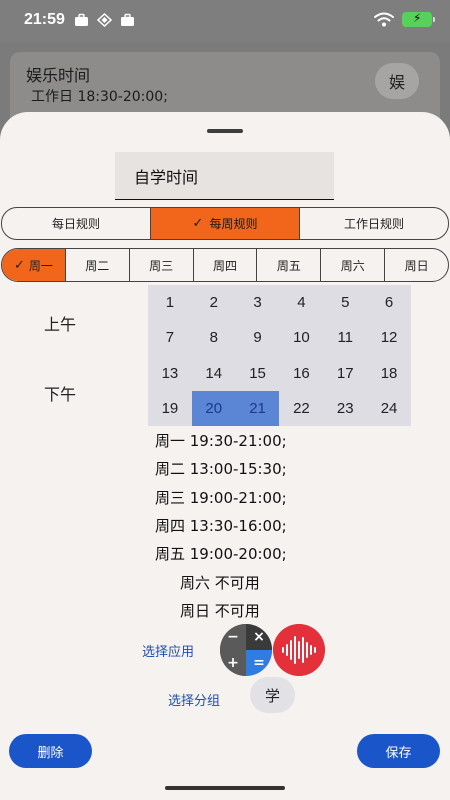 This screenshot has width=450, height=800. What do you see at coordinates (246, 650) in the screenshot?
I see `calculator-icon: − × + =` at bounding box center [246, 650].